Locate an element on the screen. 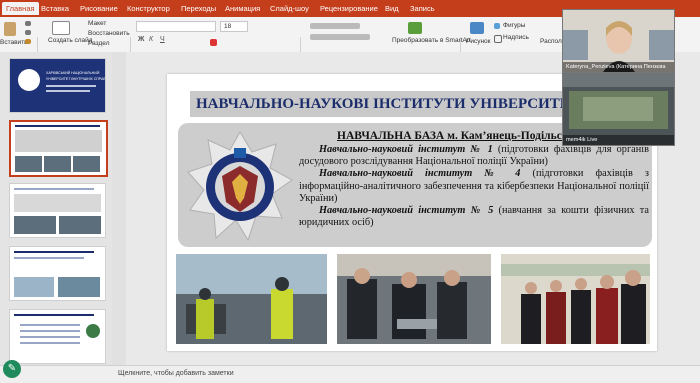 Image resolution: width=700 pixels, height=383 pixels. font-color-icon is located at coordinates (213, 42).